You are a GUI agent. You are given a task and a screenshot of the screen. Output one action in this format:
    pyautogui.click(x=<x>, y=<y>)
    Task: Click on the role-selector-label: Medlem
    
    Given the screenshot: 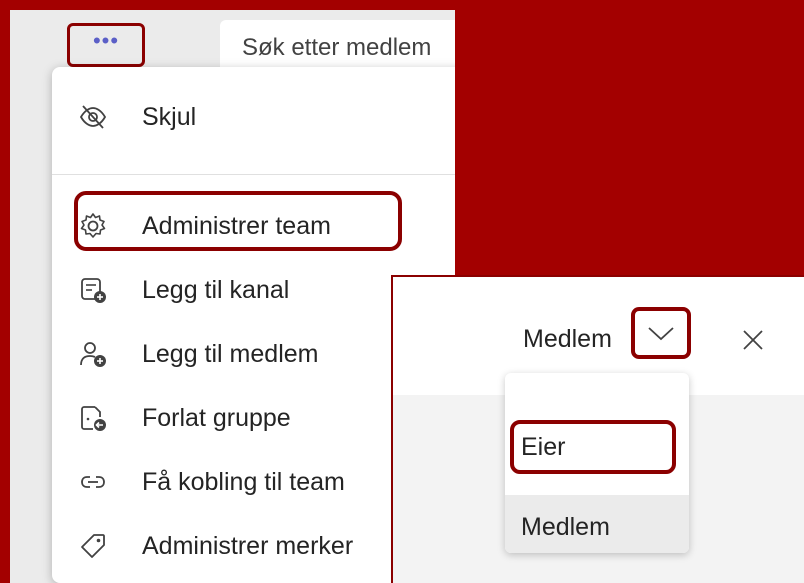 What is the action you would take?
    pyautogui.click(x=567, y=339)
    